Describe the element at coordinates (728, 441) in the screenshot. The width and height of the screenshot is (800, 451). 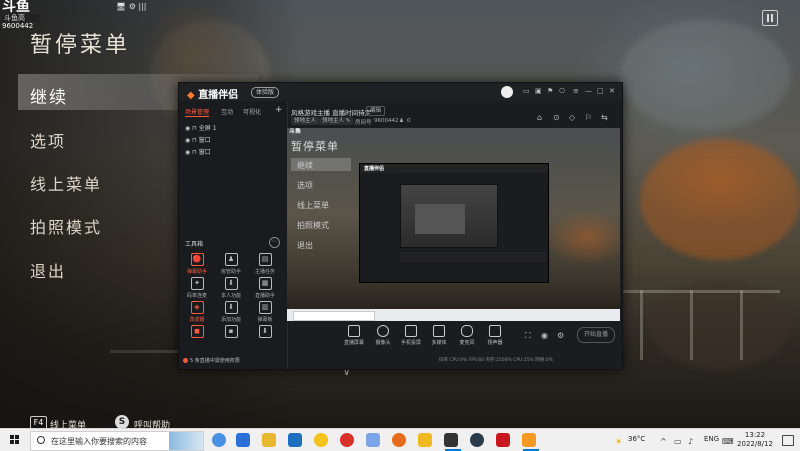
I see `ime-icon: ⌨` at that location.